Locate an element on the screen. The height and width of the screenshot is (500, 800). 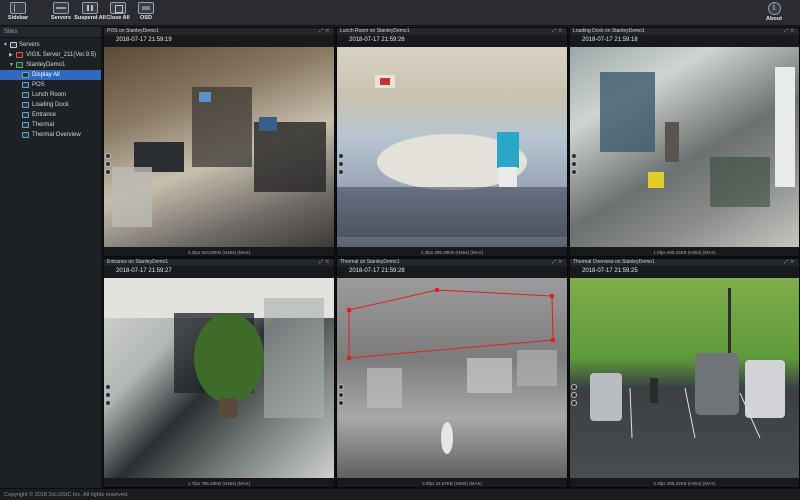
suspend-icon is located at coordinates (90, 8).